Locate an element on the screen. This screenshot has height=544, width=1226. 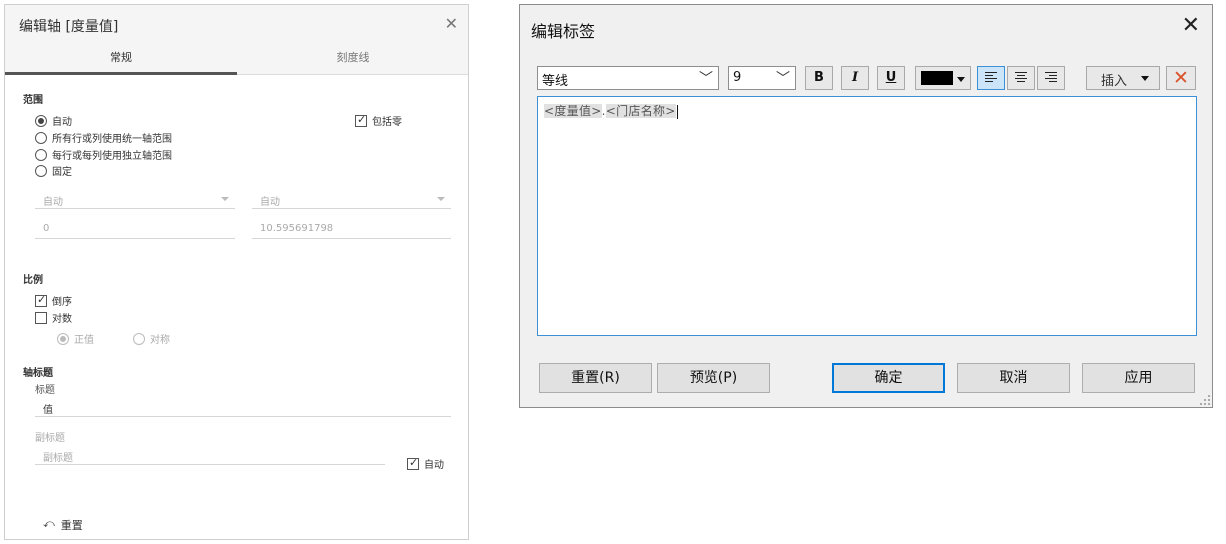
axis-panel-header: 编辑轴 [度量值] ✕ is located at coordinates (236, 25).